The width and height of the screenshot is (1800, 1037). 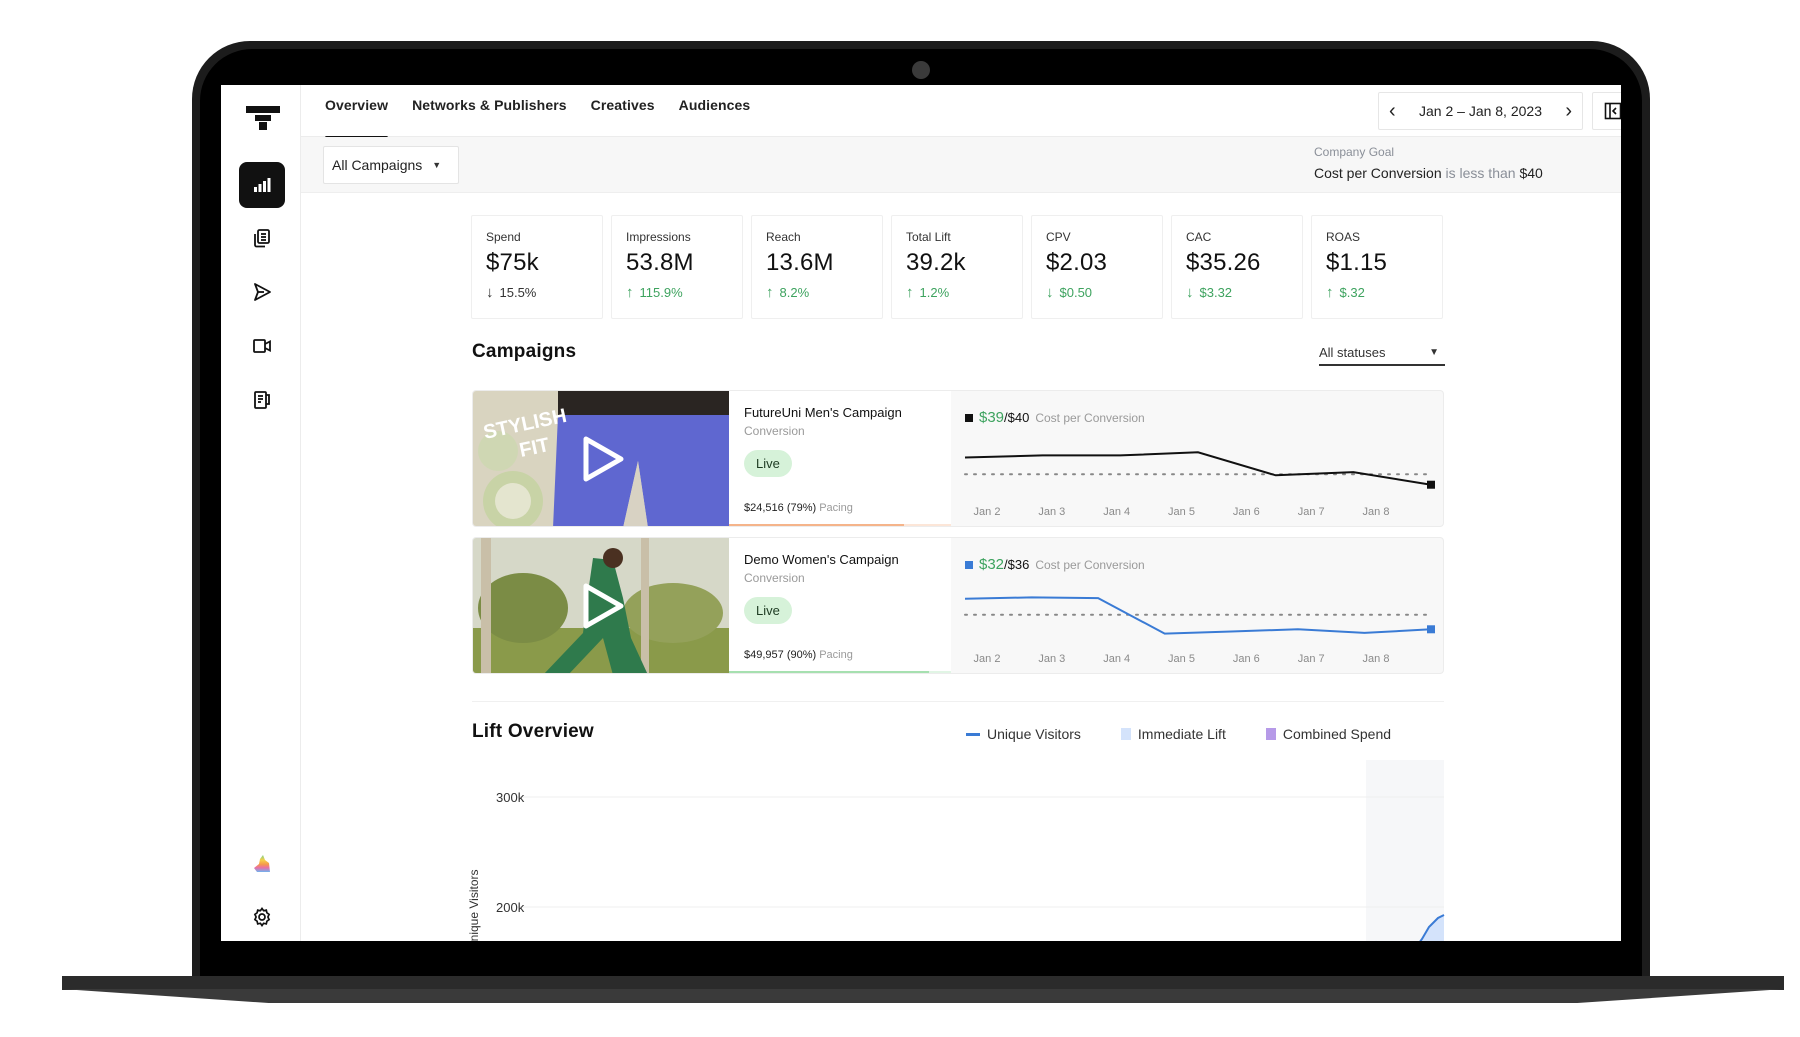 I want to click on kpi-label: ROAS, so click(x=1343, y=237).